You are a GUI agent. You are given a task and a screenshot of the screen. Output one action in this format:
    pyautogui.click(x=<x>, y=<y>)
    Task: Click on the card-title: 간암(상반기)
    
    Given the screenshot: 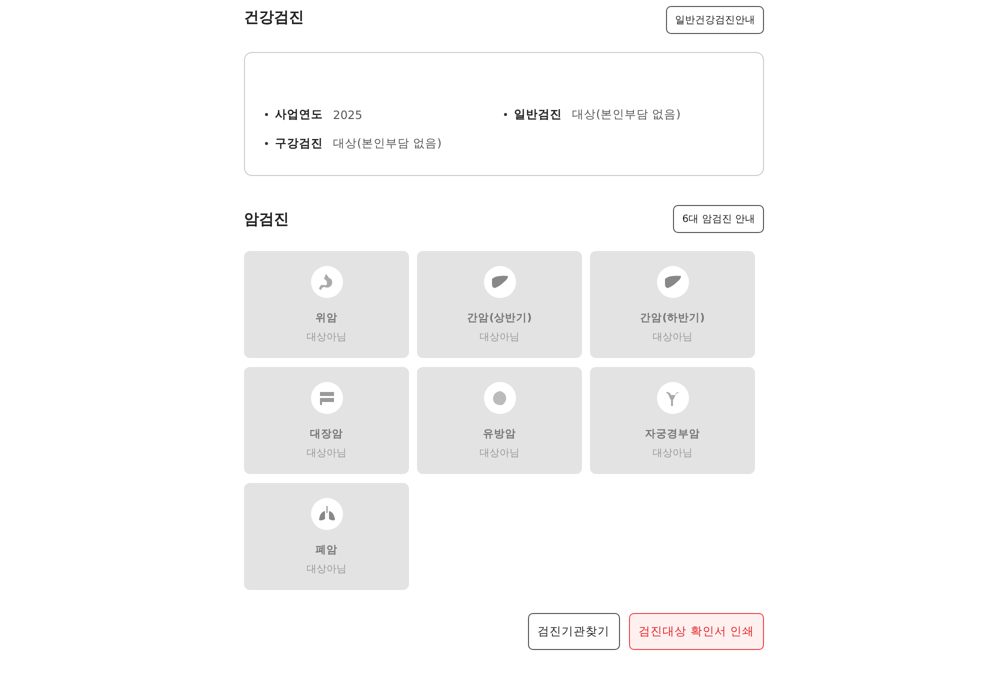 What is the action you would take?
    pyautogui.click(x=499, y=318)
    